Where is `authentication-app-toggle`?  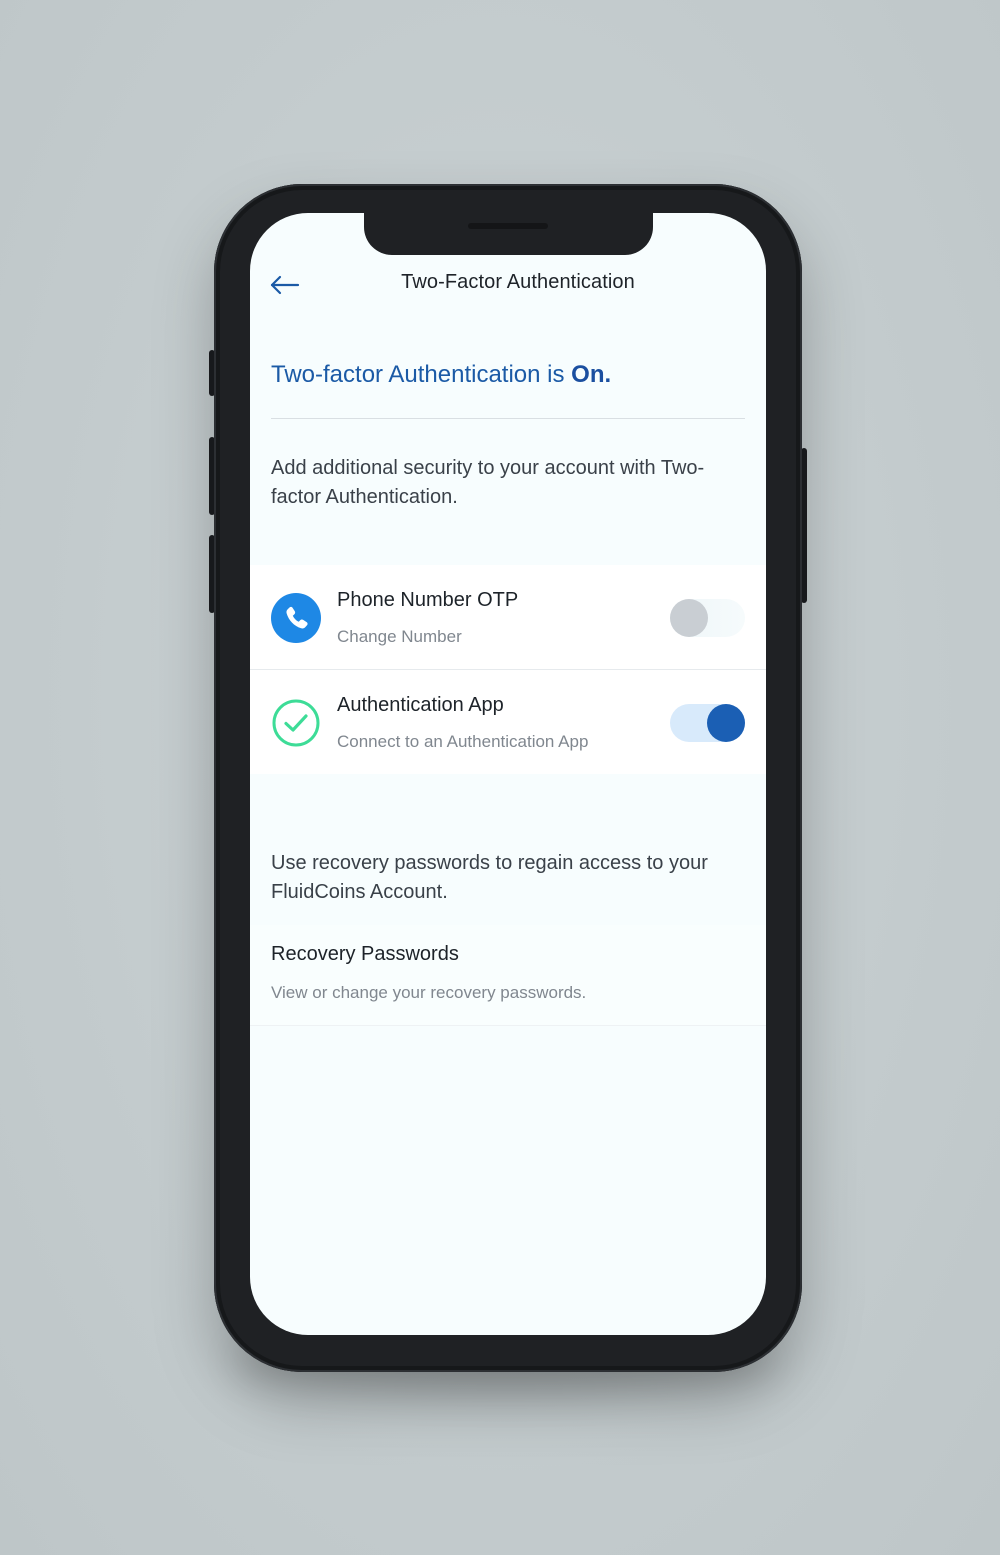
authentication-app-toggle is located at coordinates (707, 723).